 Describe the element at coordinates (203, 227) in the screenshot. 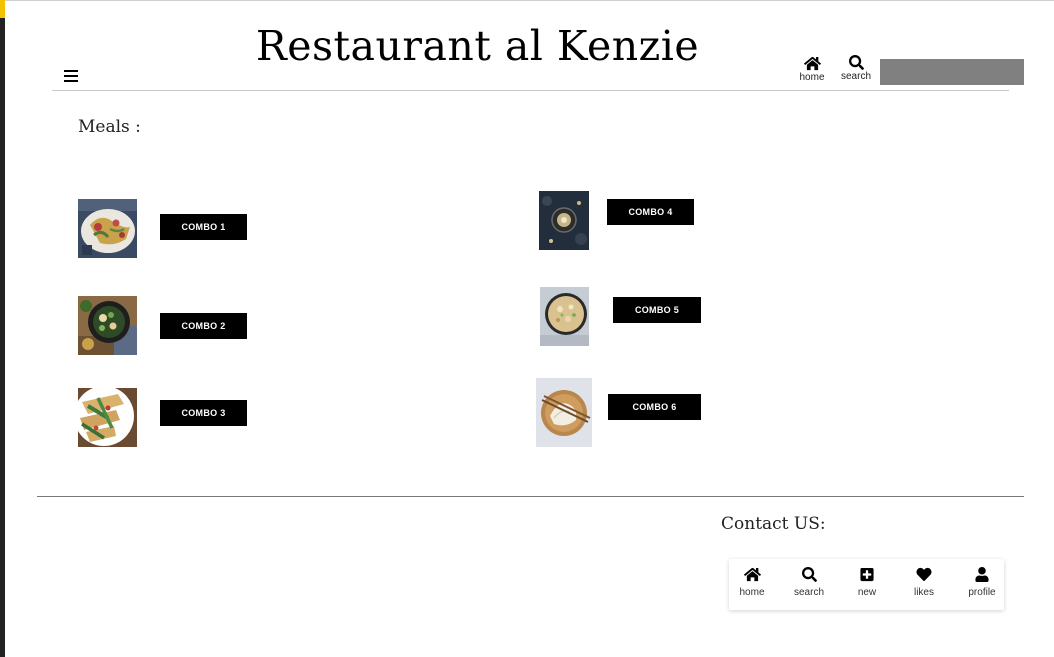

I see `combo-1-button: COMBO 1` at that location.